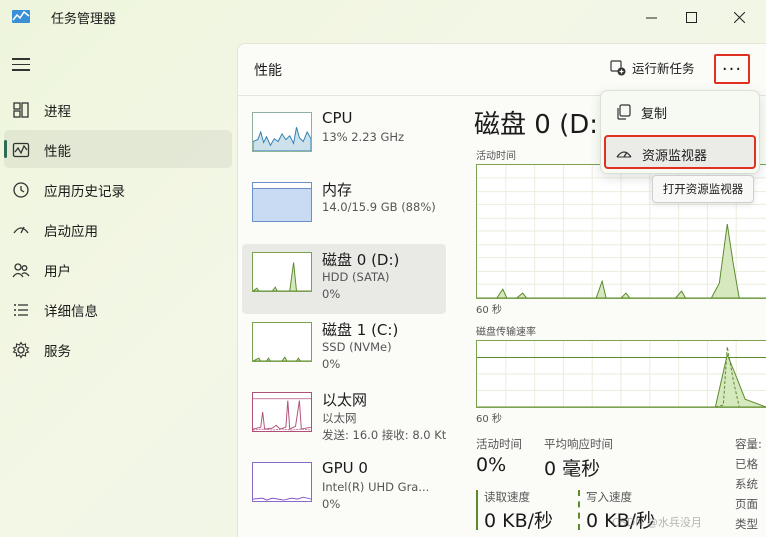 The height and width of the screenshot is (537, 766). Describe the element at coordinates (282, 342) in the screenshot. I see `disk1-thumbnail-graph` at that location.